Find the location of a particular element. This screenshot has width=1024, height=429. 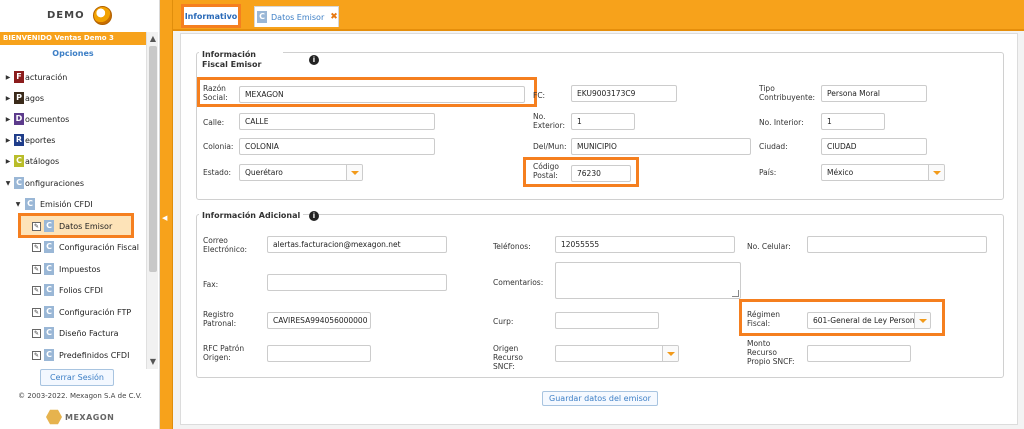

monto-recurso-input is located at coordinates (859, 353).